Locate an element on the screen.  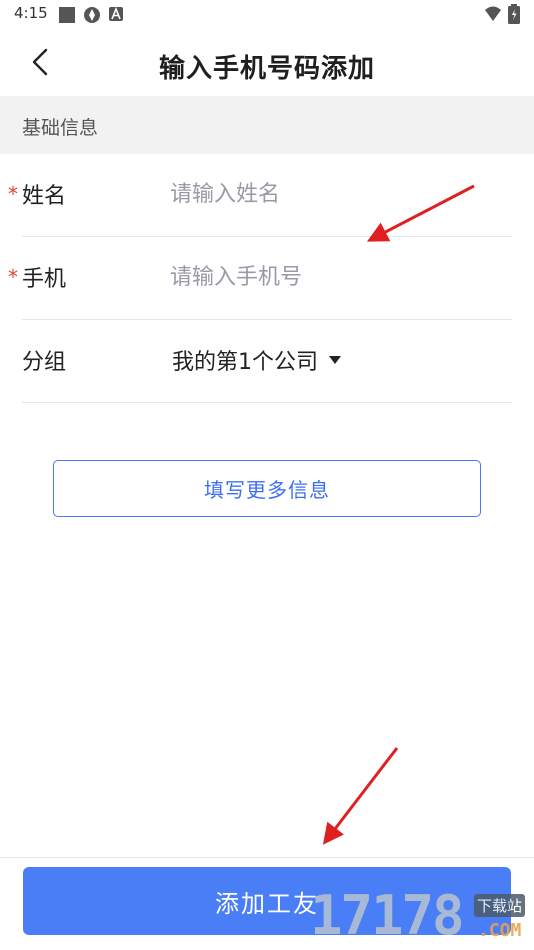
name-row: * 姓名 is located at coordinates (260, 195).